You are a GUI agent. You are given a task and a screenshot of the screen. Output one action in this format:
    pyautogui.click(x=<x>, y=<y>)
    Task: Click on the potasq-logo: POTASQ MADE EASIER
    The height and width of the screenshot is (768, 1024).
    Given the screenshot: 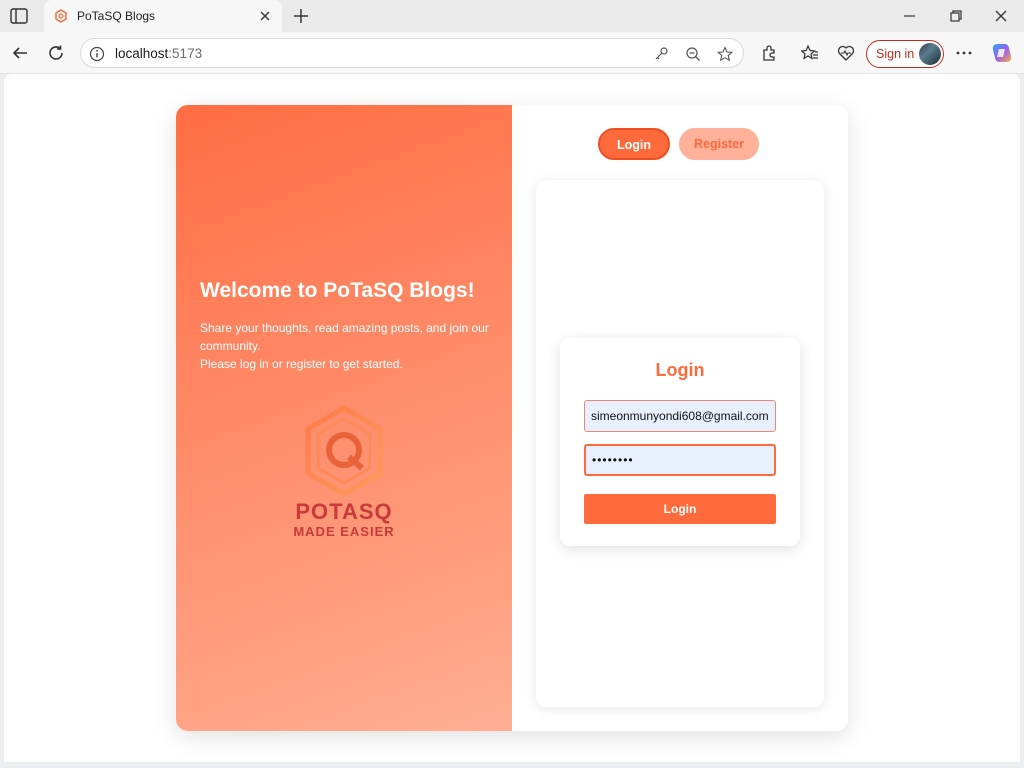 What is the action you would take?
    pyautogui.click(x=344, y=475)
    